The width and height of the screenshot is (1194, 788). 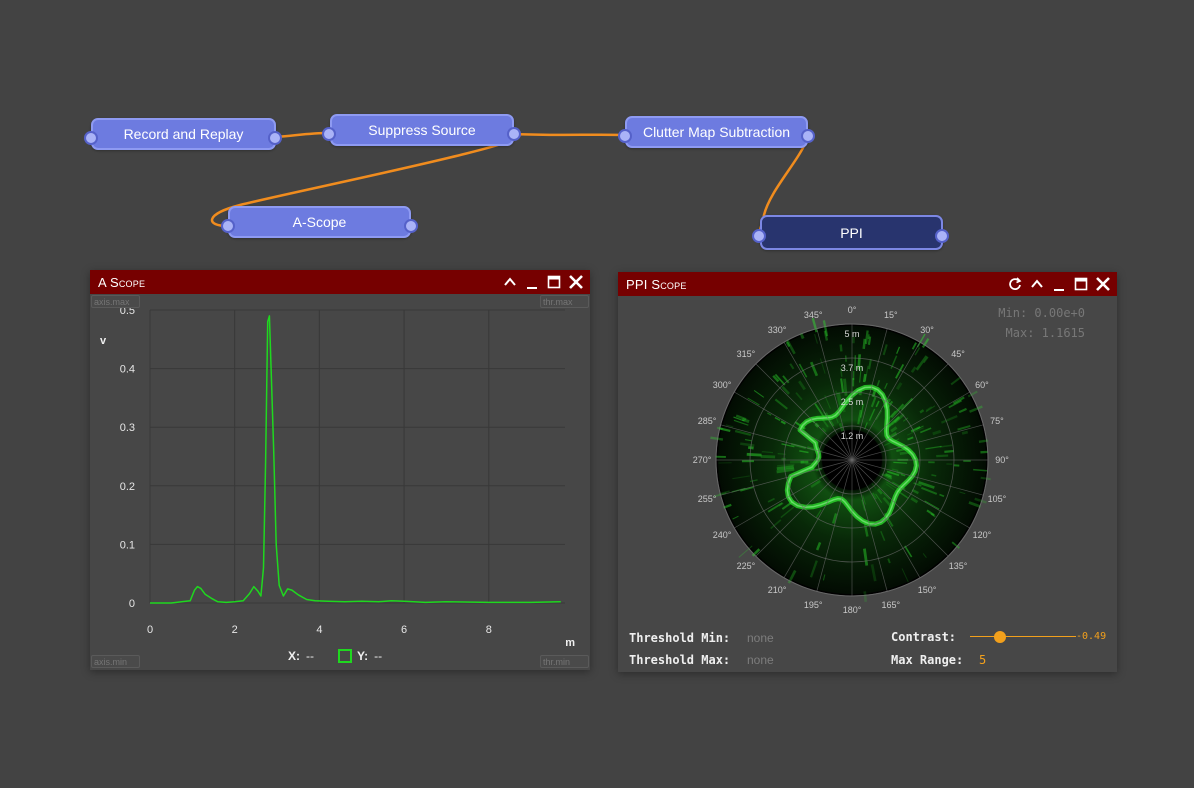 I want to click on bearing-label: 210°, so click(x=777, y=590).